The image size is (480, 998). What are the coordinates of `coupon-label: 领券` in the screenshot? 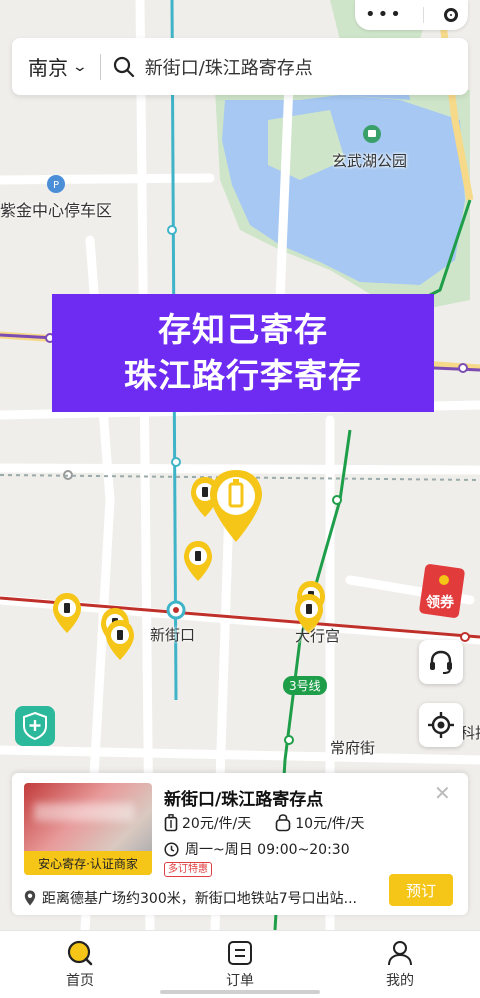 It's located at (440, 603).